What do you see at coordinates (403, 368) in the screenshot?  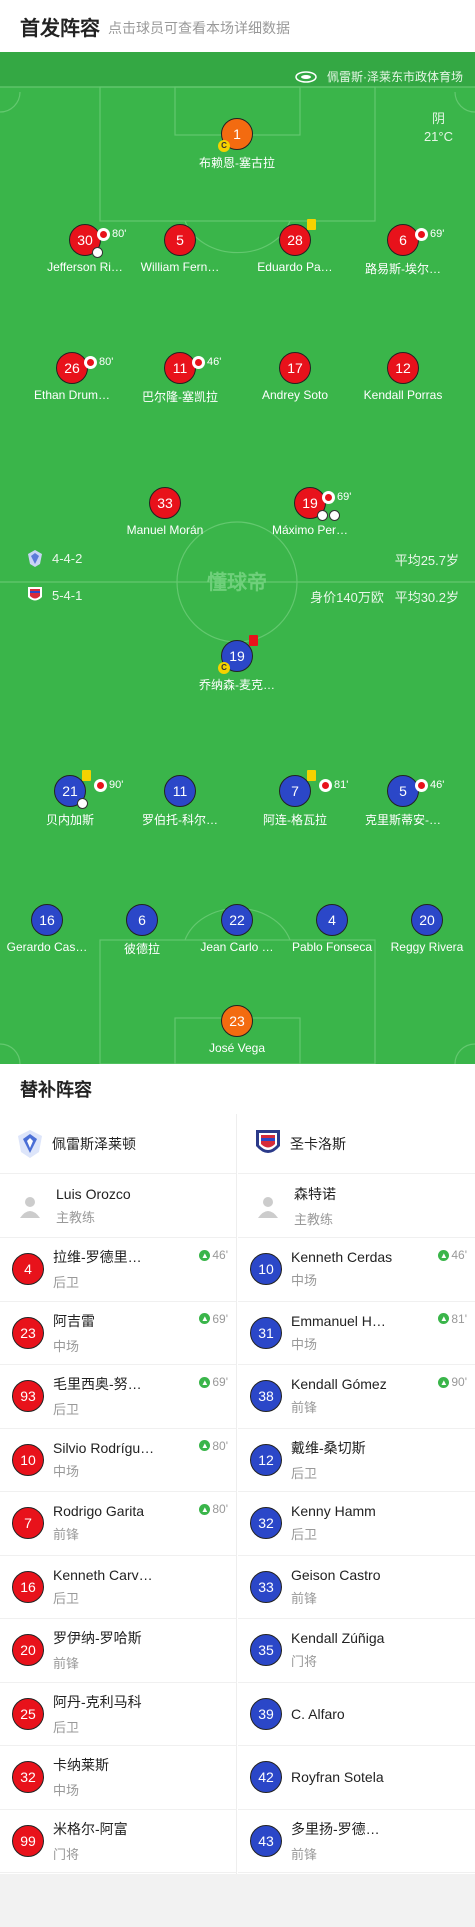 I see `player-number: 12` at bounding box center [403, 368].